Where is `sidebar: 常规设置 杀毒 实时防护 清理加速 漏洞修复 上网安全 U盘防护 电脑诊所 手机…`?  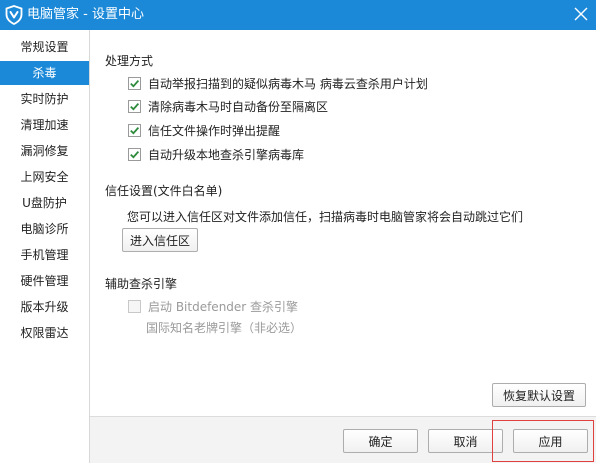
sidebar: 常规设置 杀毒 实时防护 清理加速 漏洞修复 上网安全 U盘防护 电脑诊所 手机… is located at coordinates (45, 246).